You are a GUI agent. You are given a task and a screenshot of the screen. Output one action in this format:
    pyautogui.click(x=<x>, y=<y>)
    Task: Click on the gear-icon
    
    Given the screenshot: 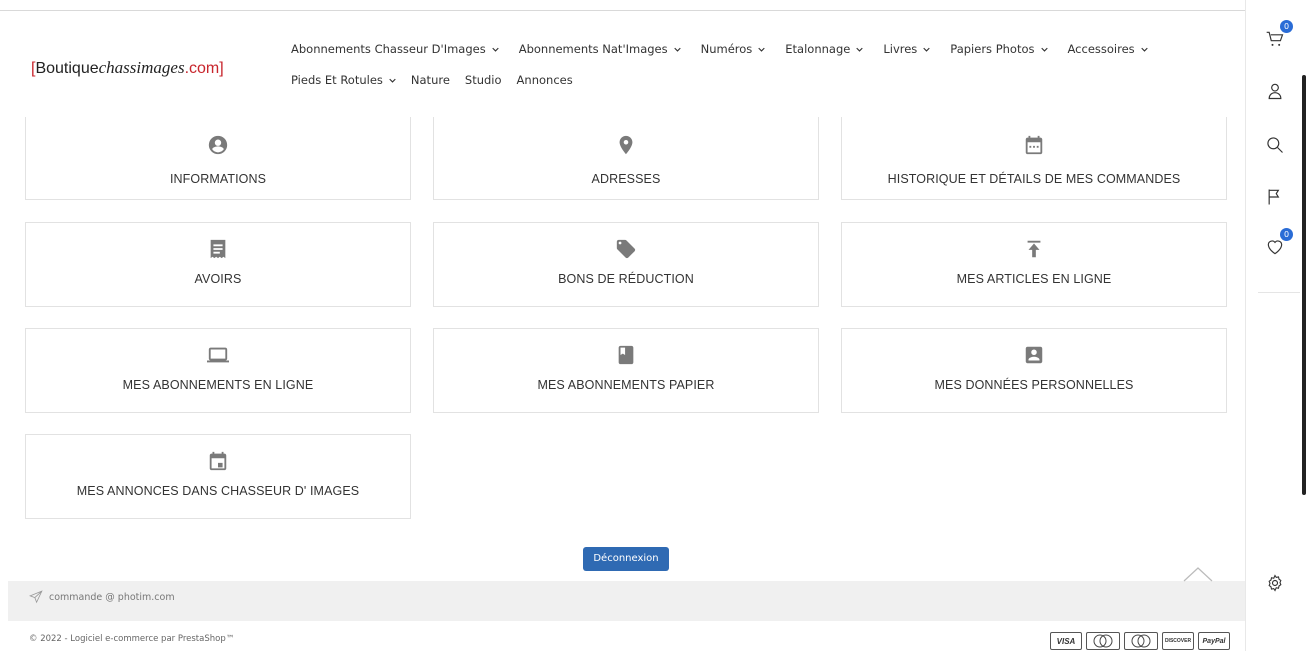 What is the action you would take?
    pyautogui.click(x=1275, y=583)
    